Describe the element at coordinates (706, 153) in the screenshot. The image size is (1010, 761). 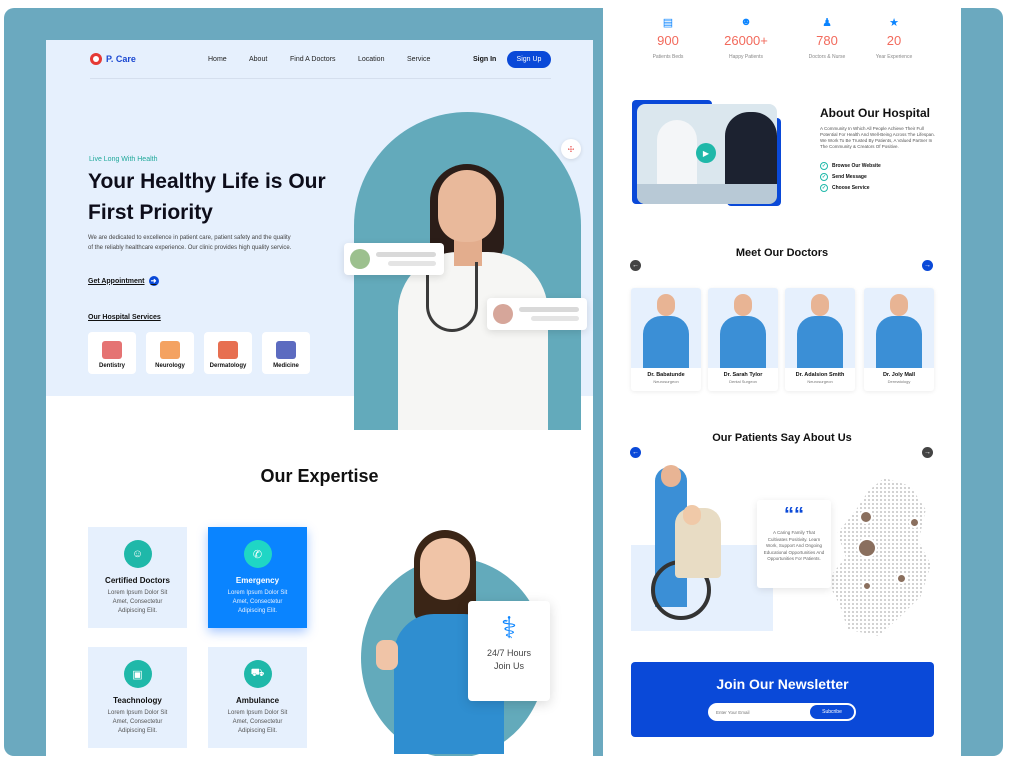
I see `play-icon: ▶` at that location.